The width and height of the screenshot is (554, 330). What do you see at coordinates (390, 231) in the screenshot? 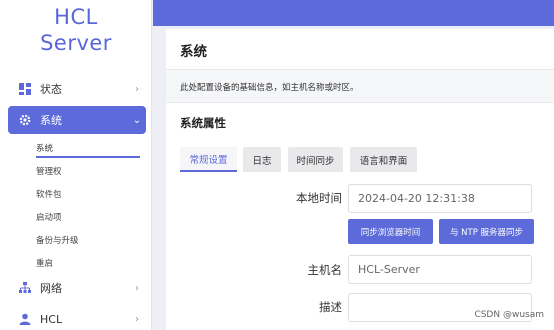
I see `sync-browser-time-button: 同步浏览器时间` at bounding box center [390, 231].